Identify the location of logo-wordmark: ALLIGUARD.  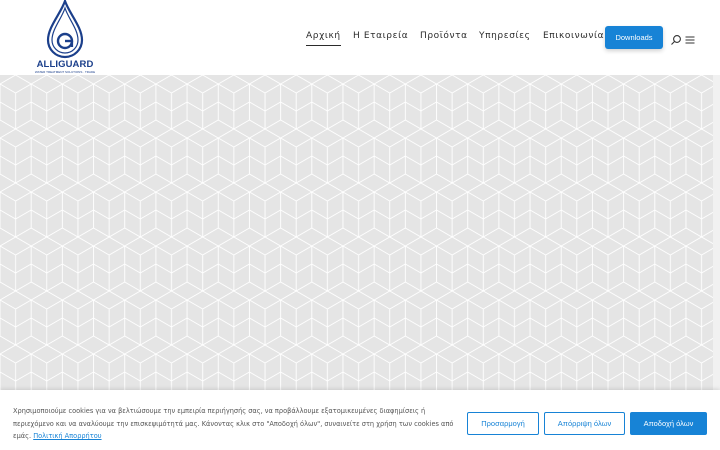
(65, 64).